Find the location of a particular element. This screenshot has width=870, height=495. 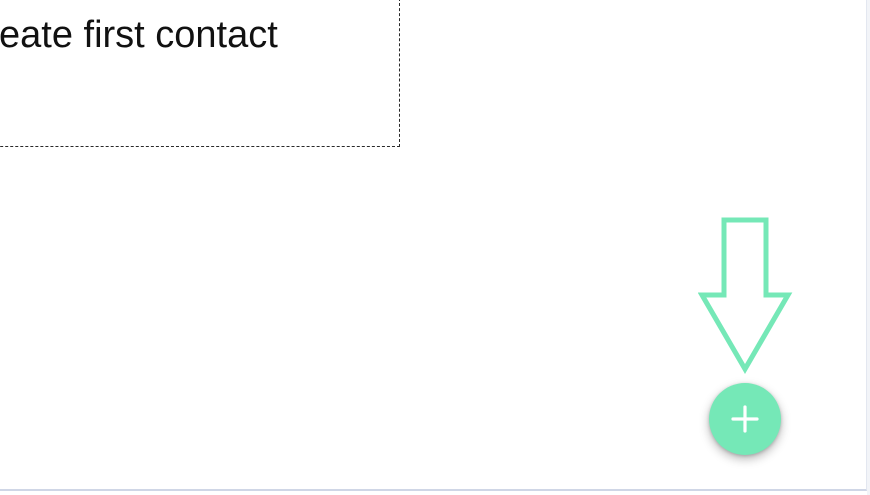

empty-state-message: eate first contact is located at coordinates (139, 35).